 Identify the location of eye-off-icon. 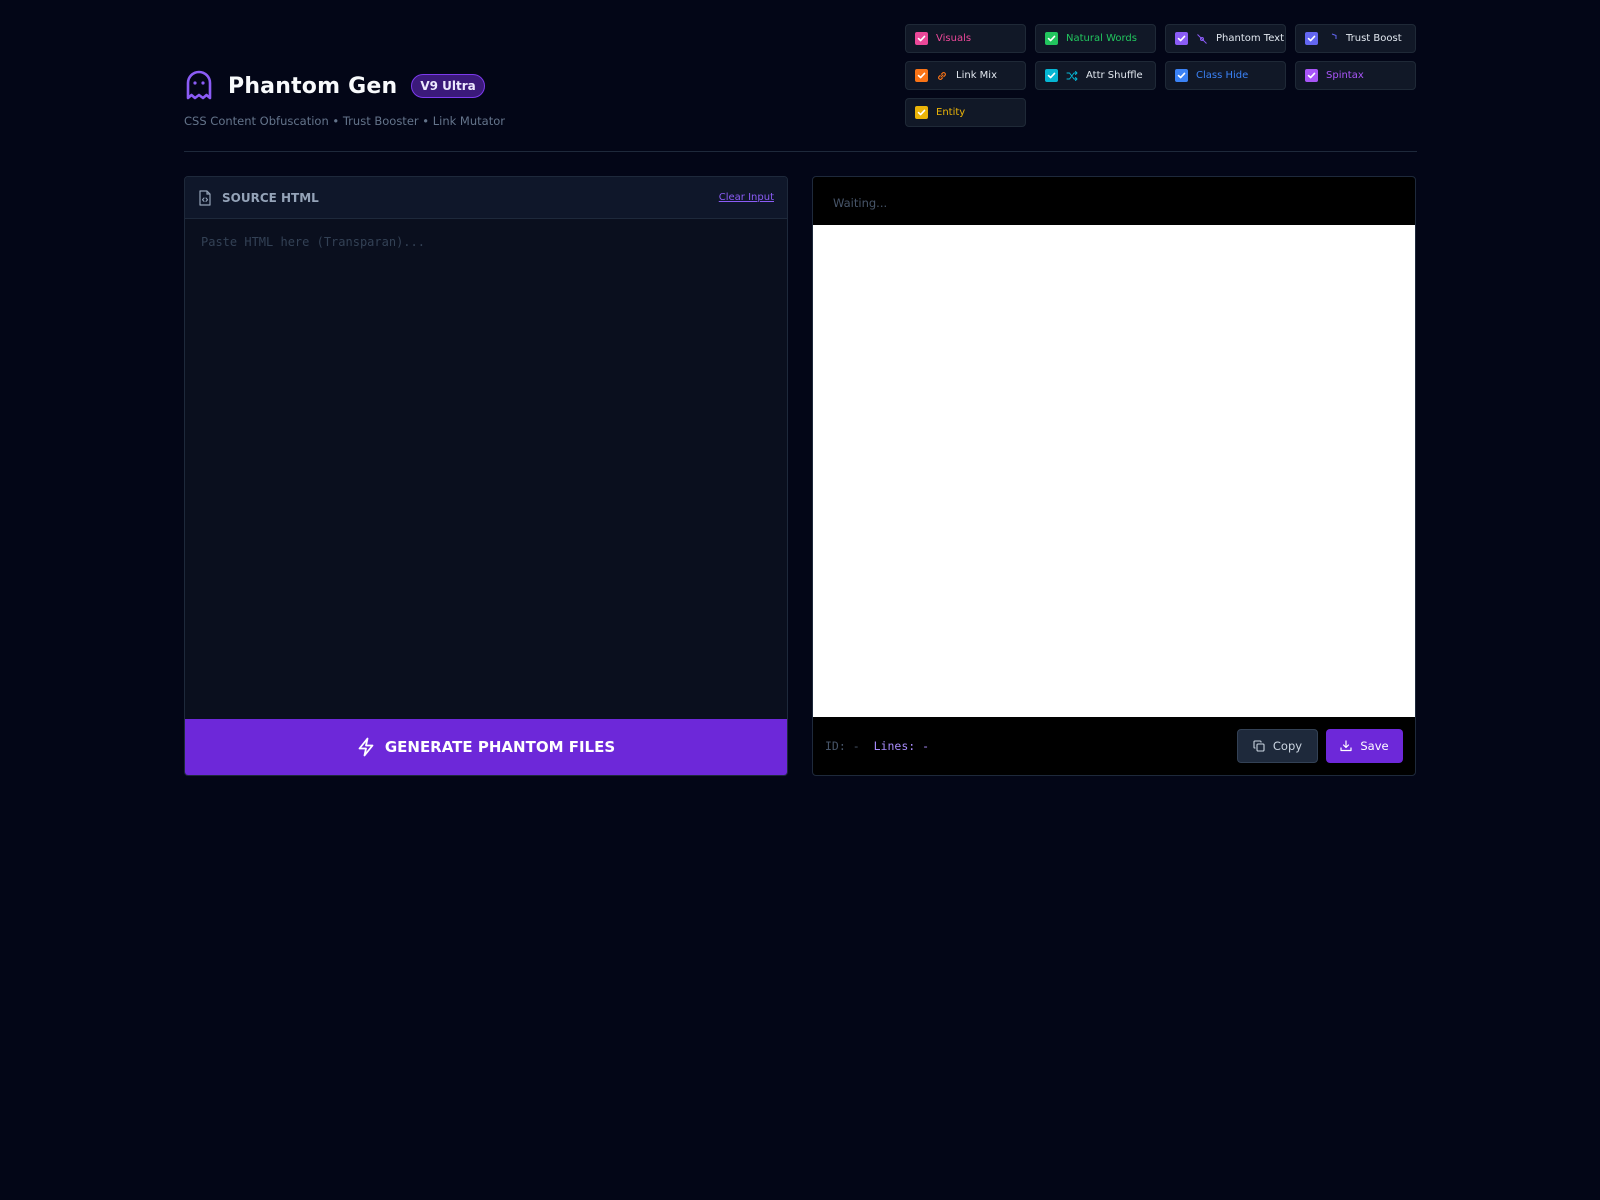
(1202, 38).